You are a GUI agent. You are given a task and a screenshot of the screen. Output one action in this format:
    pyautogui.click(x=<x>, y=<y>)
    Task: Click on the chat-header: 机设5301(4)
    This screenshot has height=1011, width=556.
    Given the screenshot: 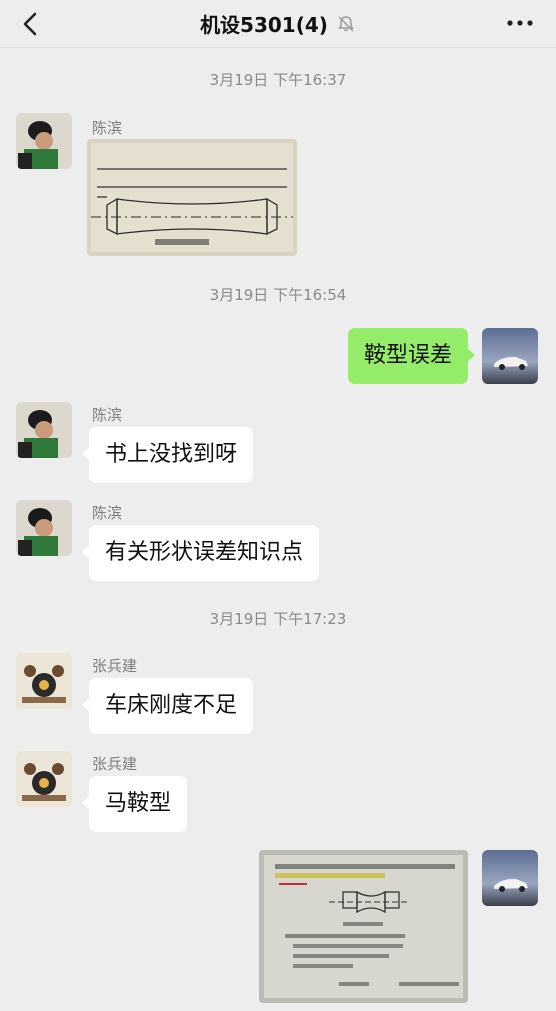 What is the action you would take?
    pyautogui.click(x=278, y=24)
    